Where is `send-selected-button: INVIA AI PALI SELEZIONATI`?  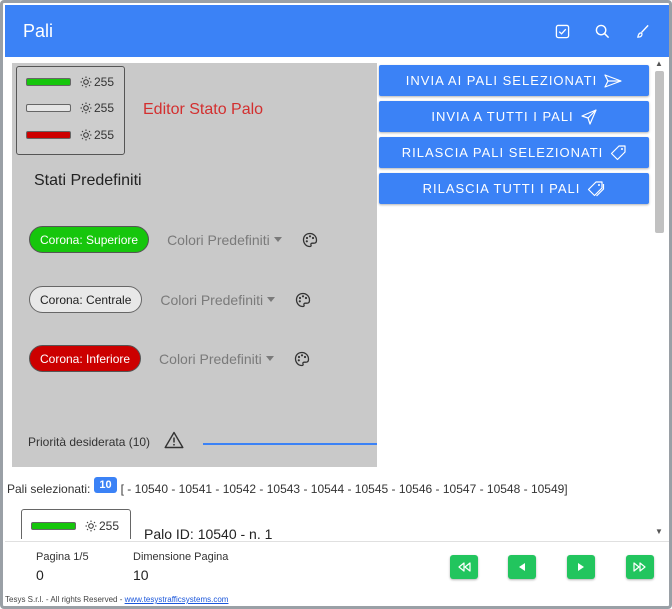
send-selected-button: INVIA AI PALI SELEZIONATI is located at coordinates (514, 80).